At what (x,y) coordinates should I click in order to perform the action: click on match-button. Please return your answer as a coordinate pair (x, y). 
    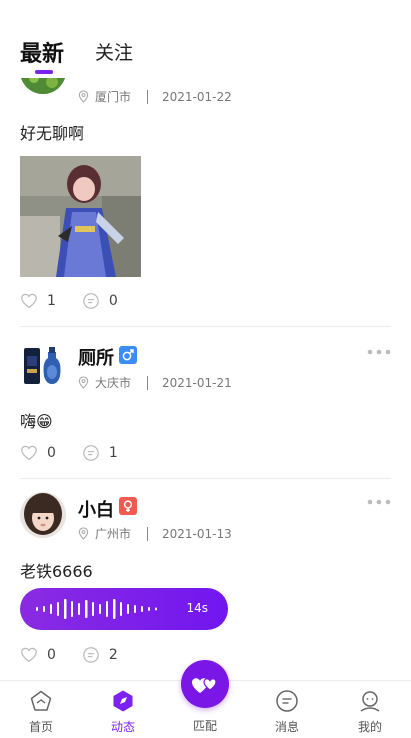
    Looking at the image, I should click on (205, 684).